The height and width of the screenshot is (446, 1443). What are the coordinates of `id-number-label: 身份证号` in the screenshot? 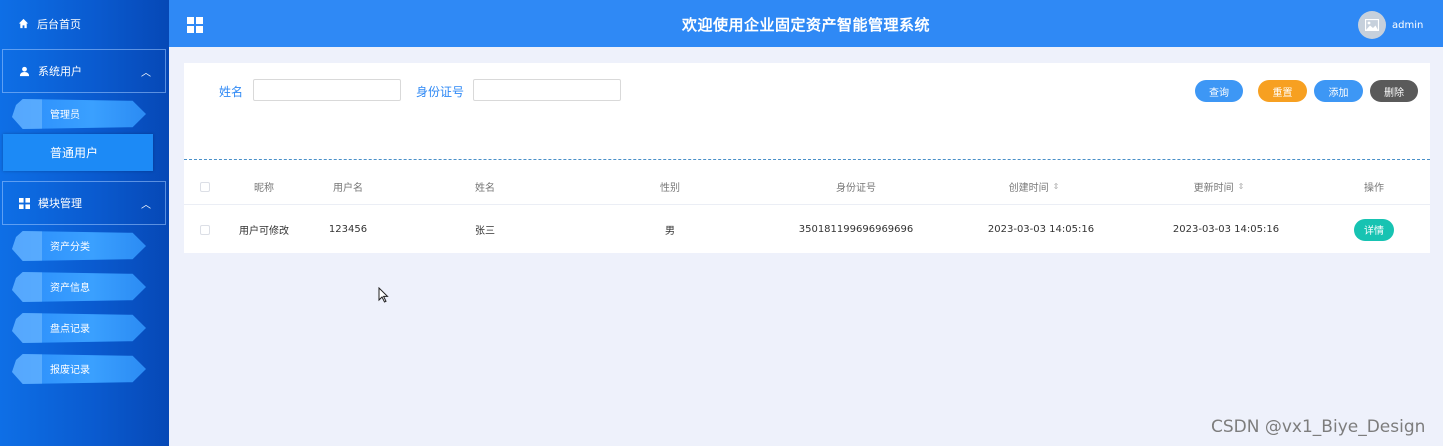 It's located at (440, 92).